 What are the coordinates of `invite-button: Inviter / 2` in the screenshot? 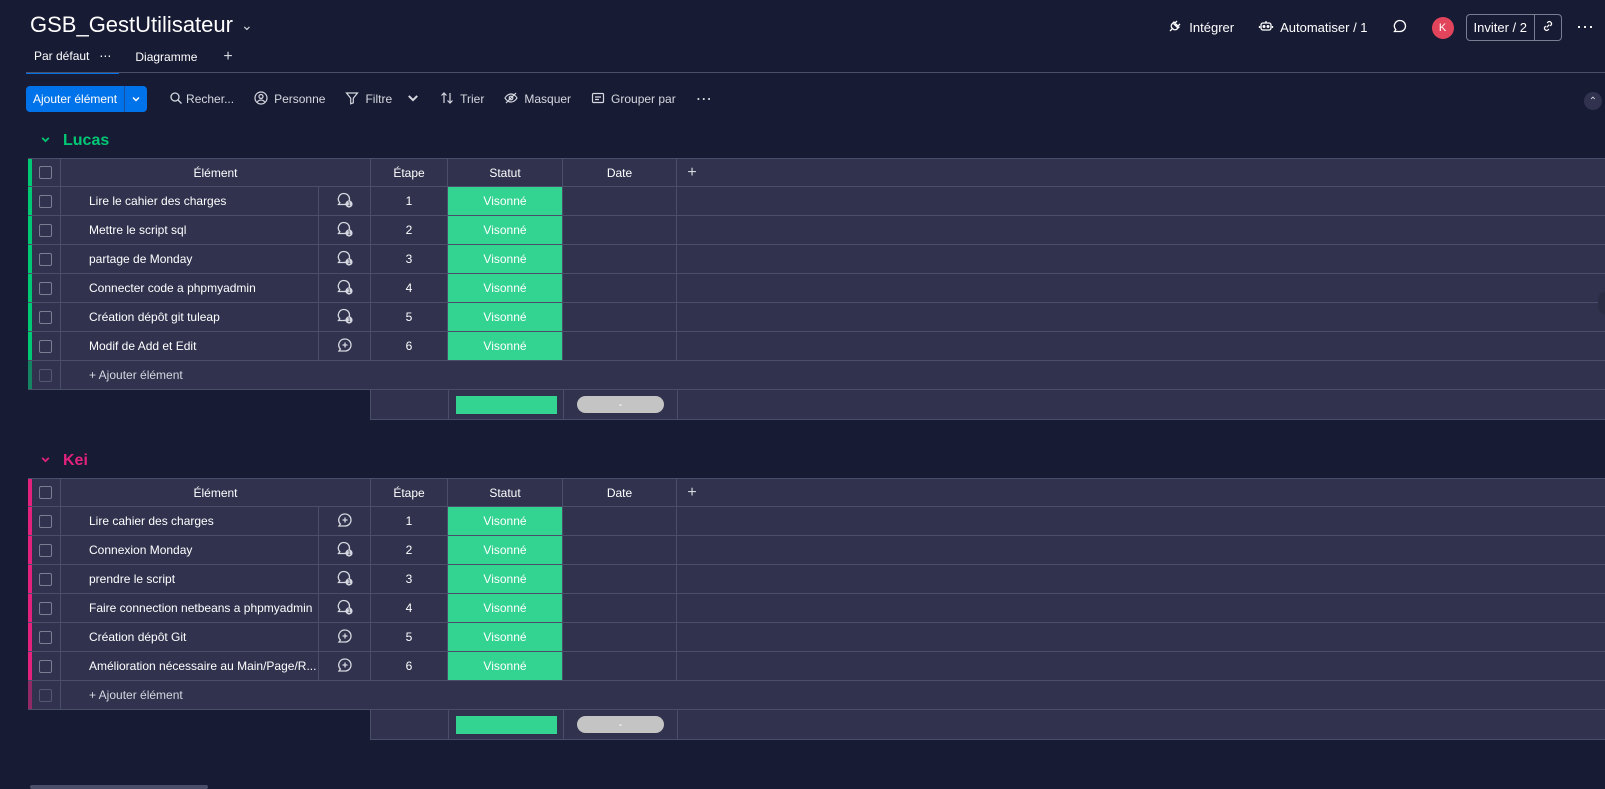 It's located at (1501, 27).